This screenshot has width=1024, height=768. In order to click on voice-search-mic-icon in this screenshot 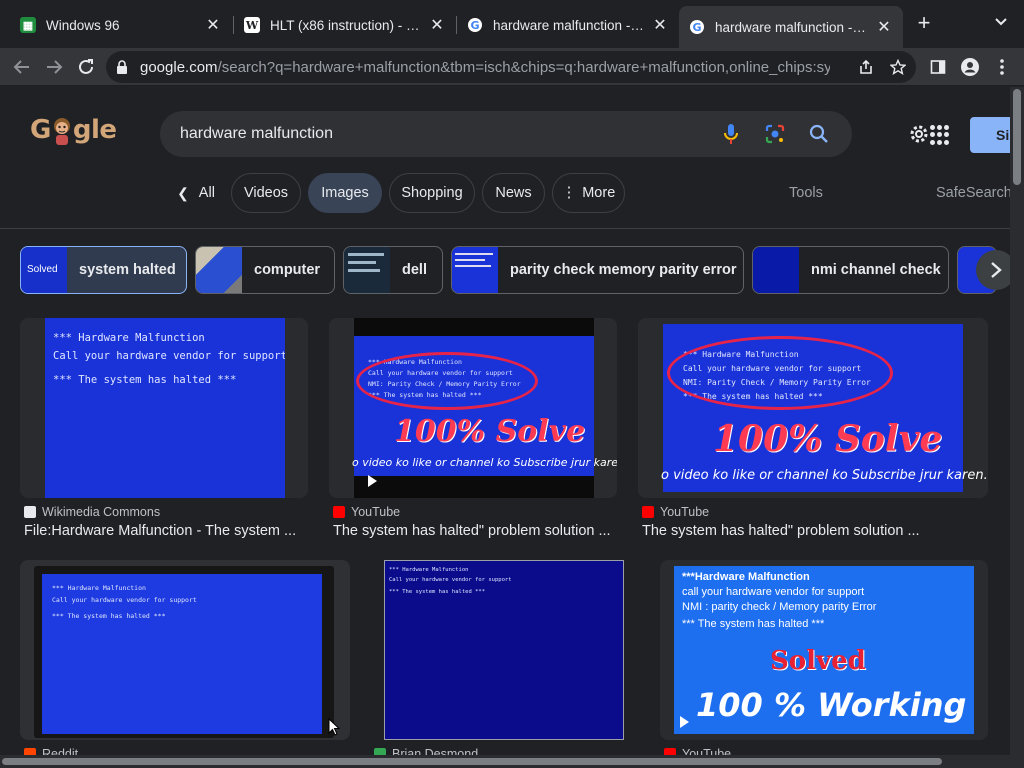, I will do `click(731, 134)`.